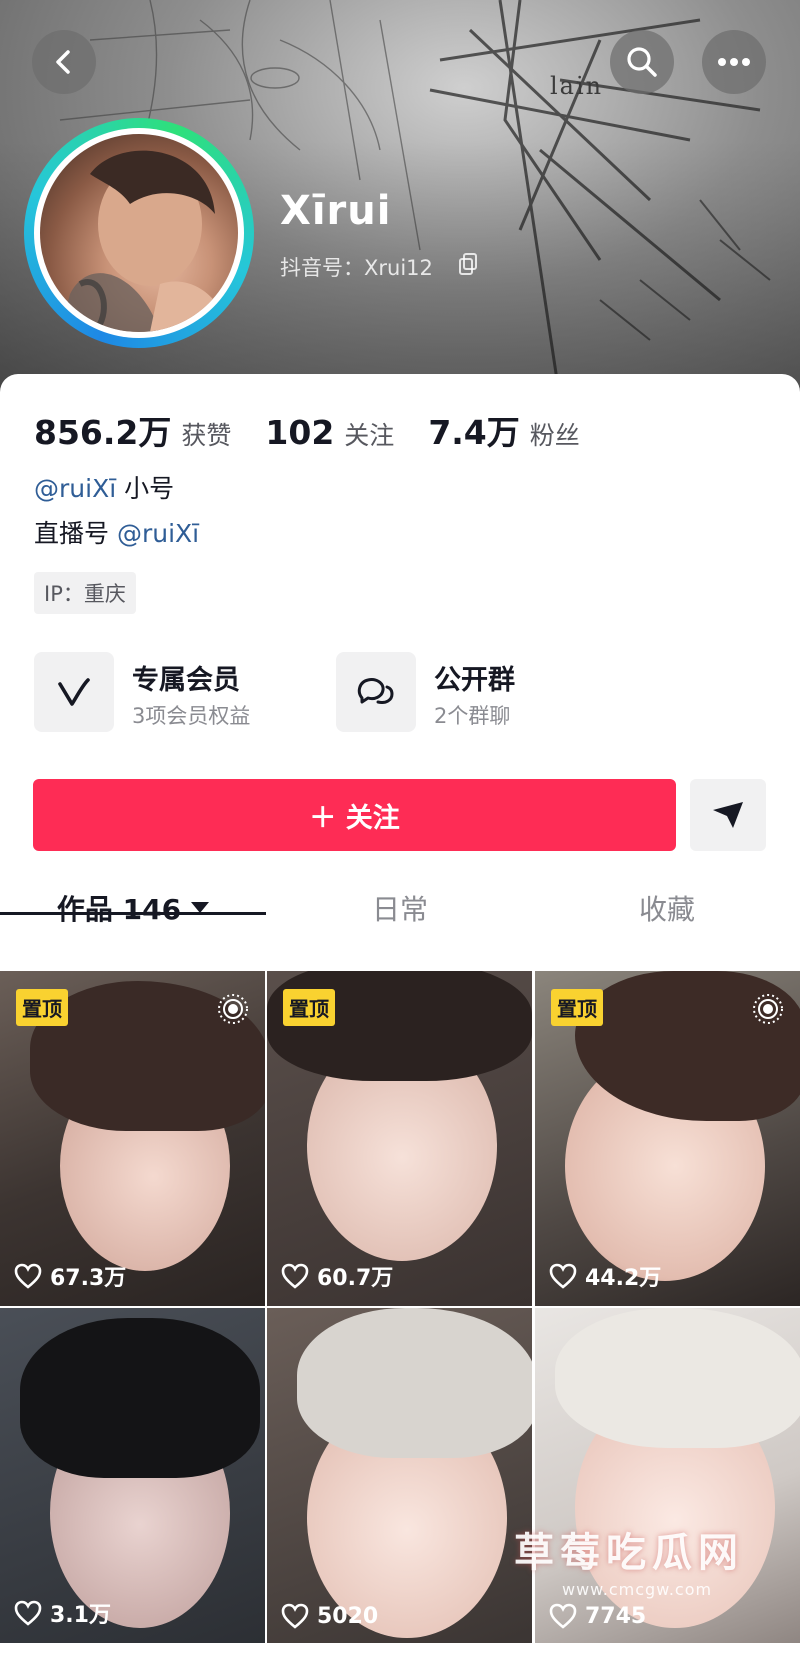 This screenshot has width=800, height=1654. I want to click on feature-title: 专属会员, so click(186, 680).